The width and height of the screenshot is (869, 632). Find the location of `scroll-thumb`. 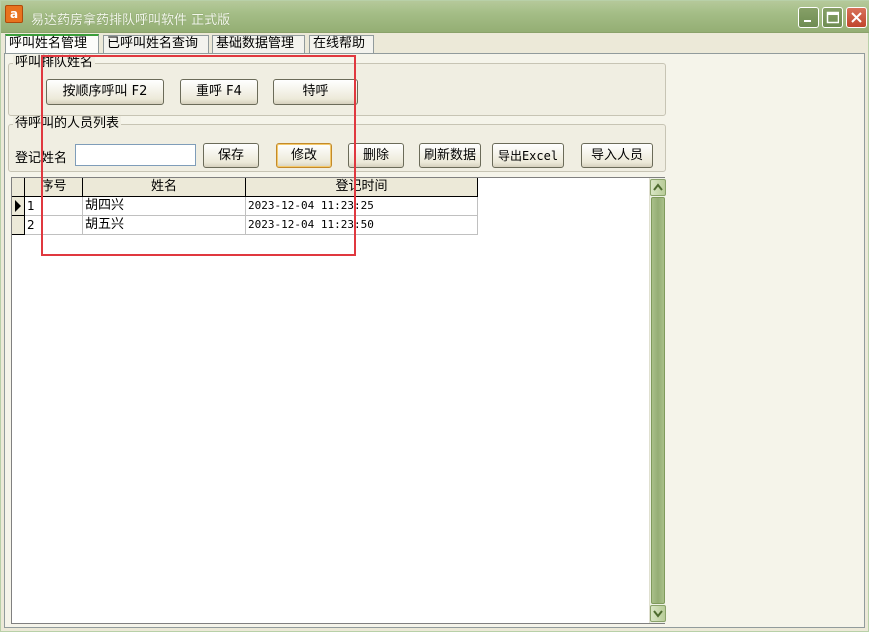

scroll-thumb is located at coordinates (658, 400).